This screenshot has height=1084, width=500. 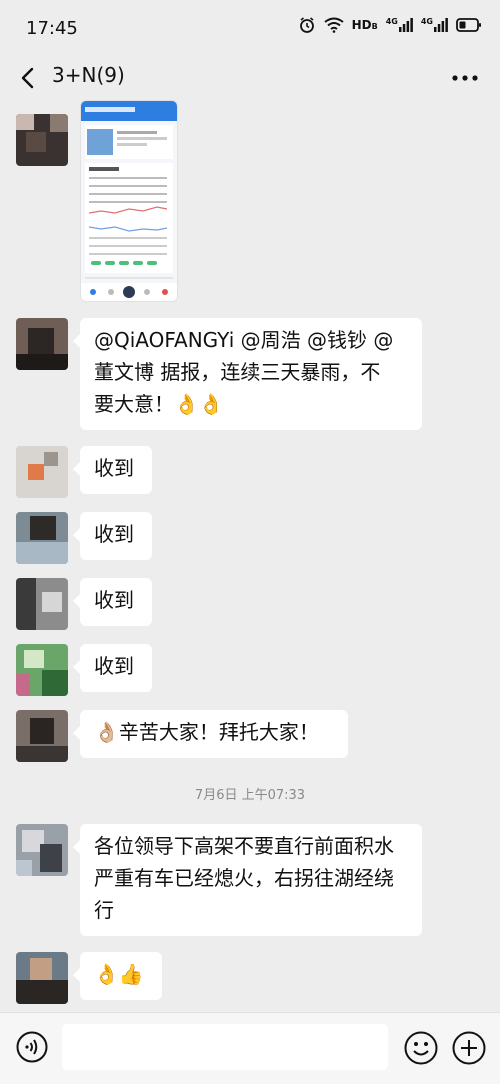 What do you see at coordinates (306, 25) in the screenshot?
I see `alarm-icon` at bounding box center [306, 25].